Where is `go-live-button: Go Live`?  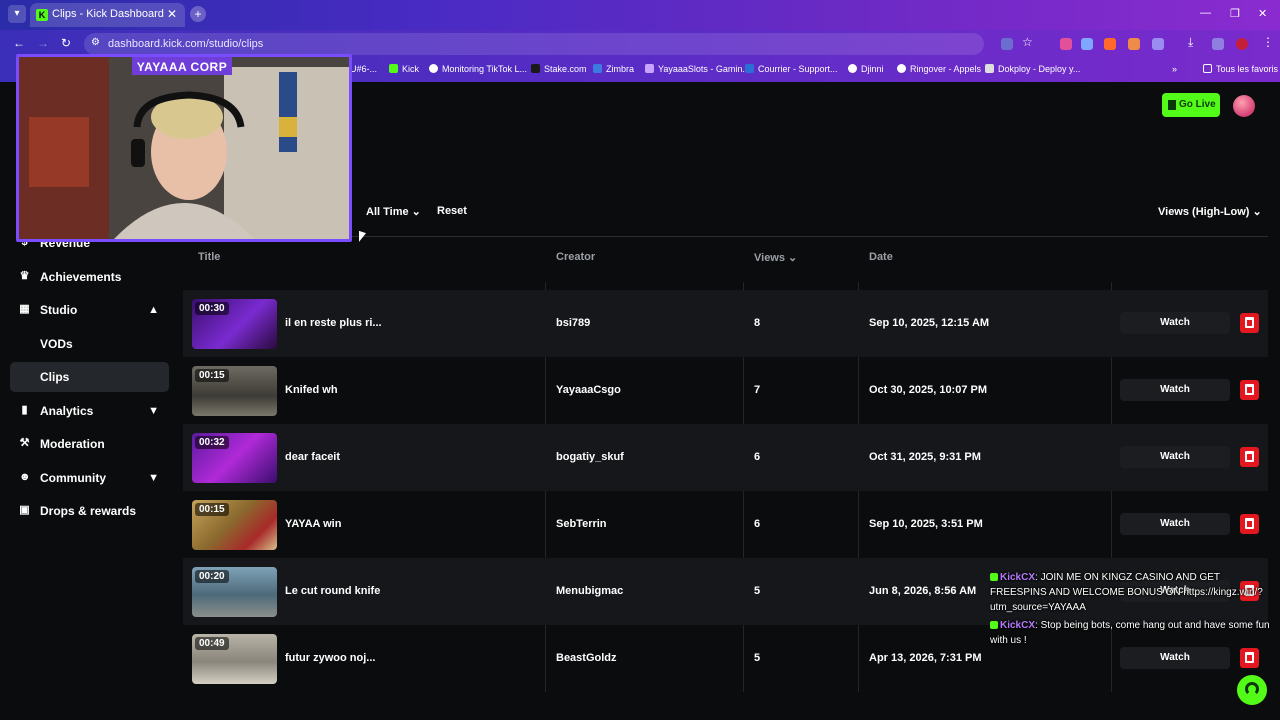 go-live-button: Go Live is located at coordinates (1191, 105).